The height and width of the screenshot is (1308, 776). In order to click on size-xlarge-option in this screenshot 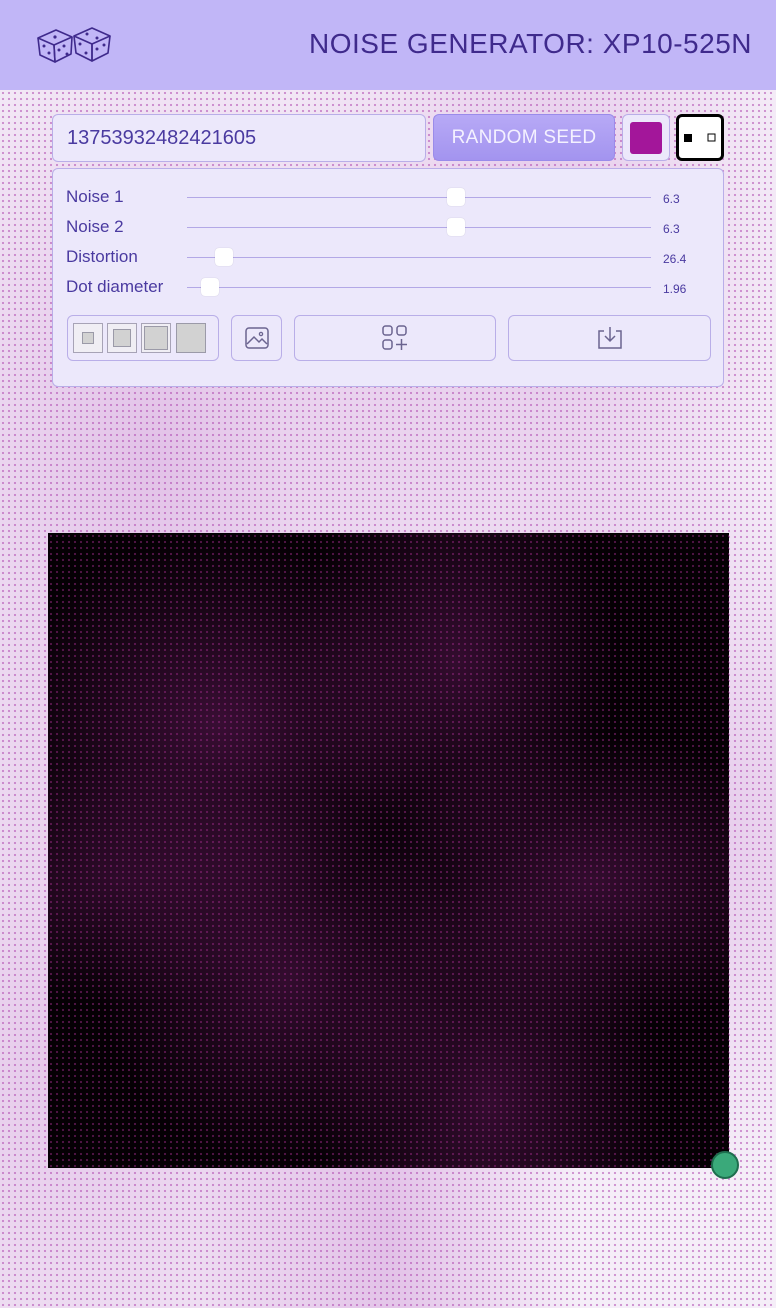, I will do `click(191, 338)`.